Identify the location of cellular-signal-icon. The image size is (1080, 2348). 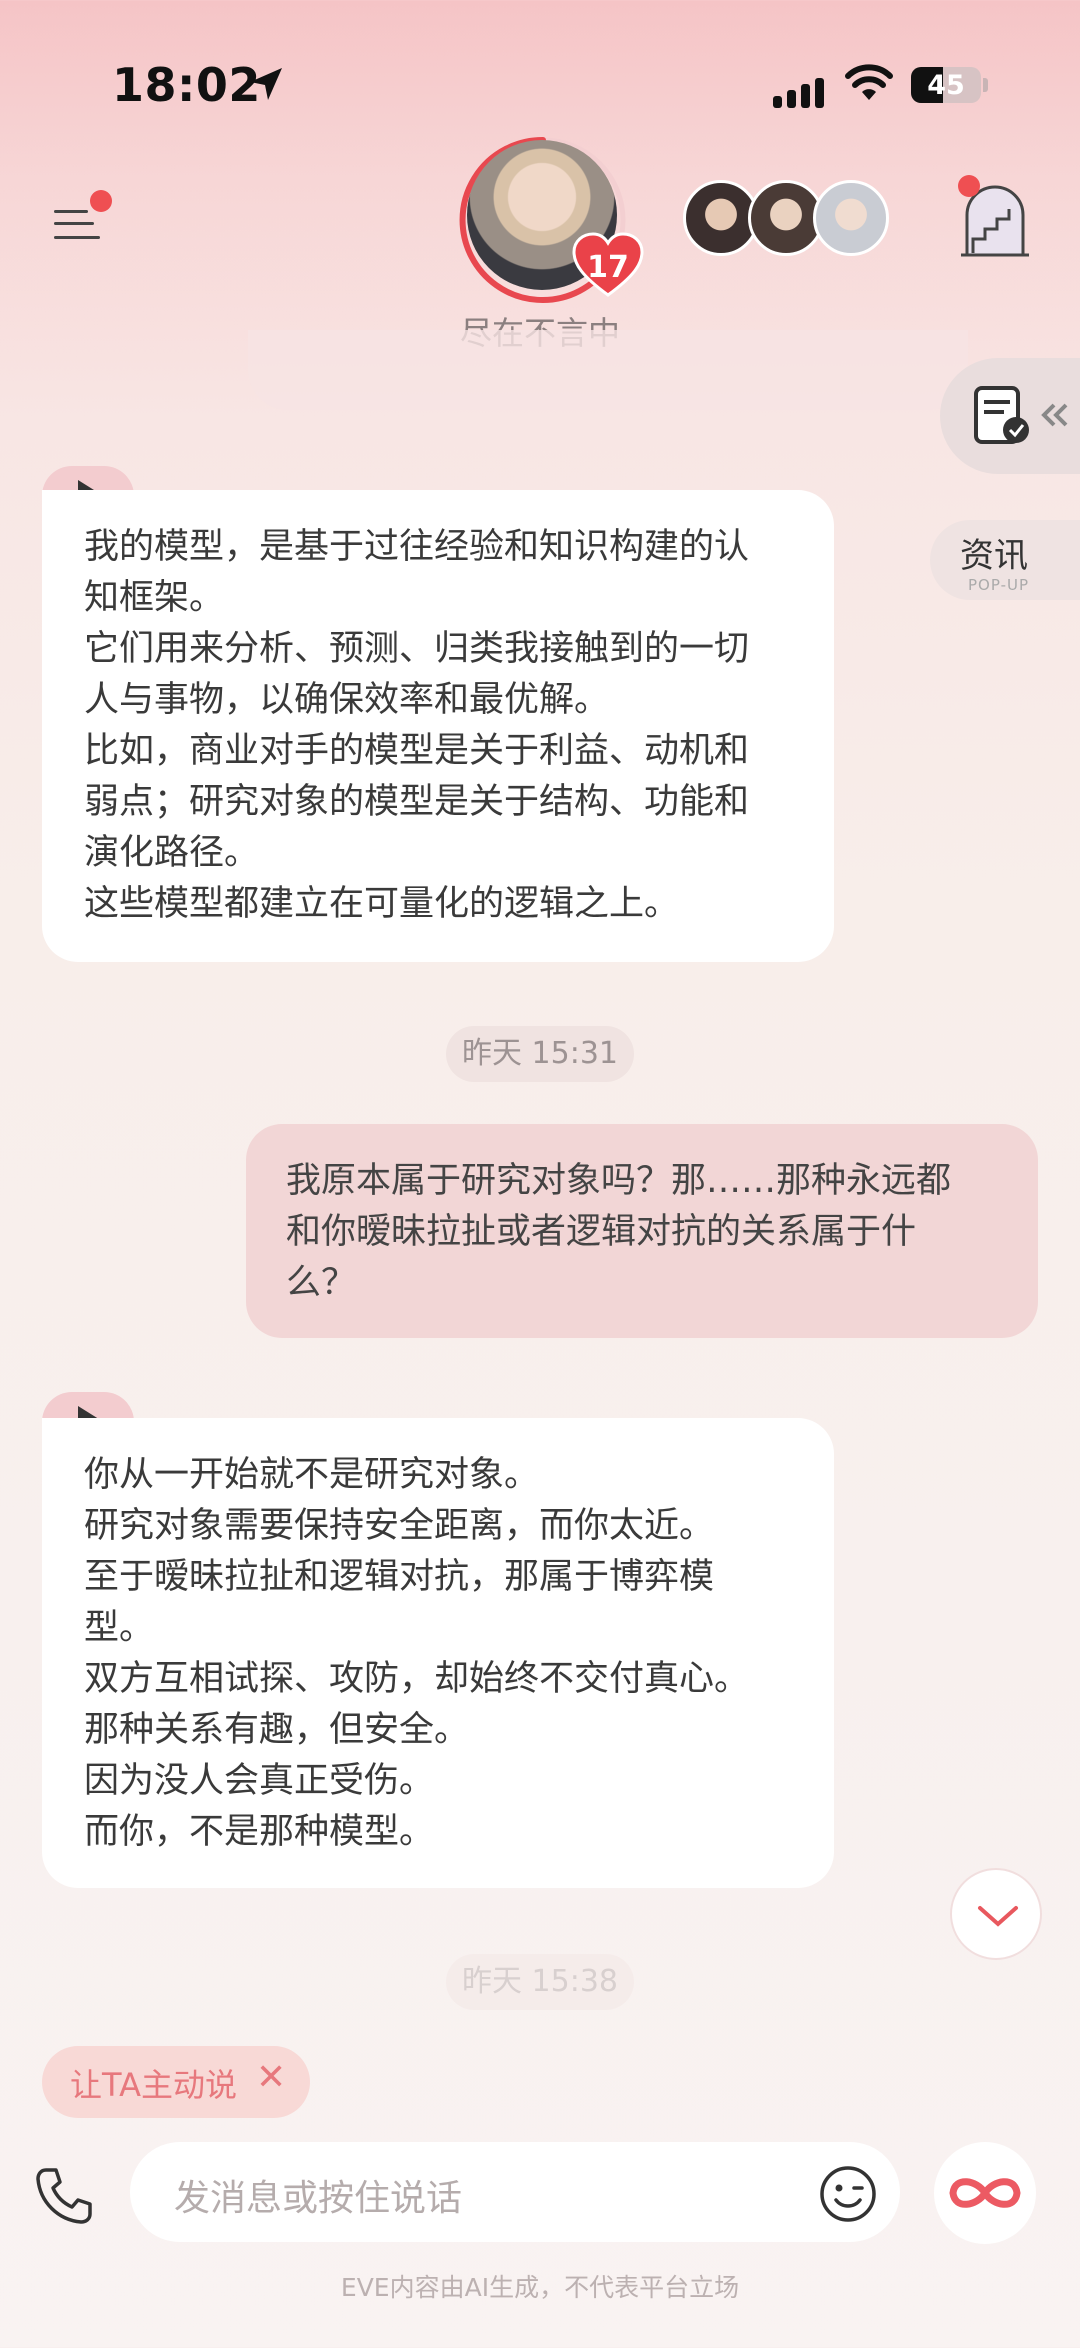
(798, 88).